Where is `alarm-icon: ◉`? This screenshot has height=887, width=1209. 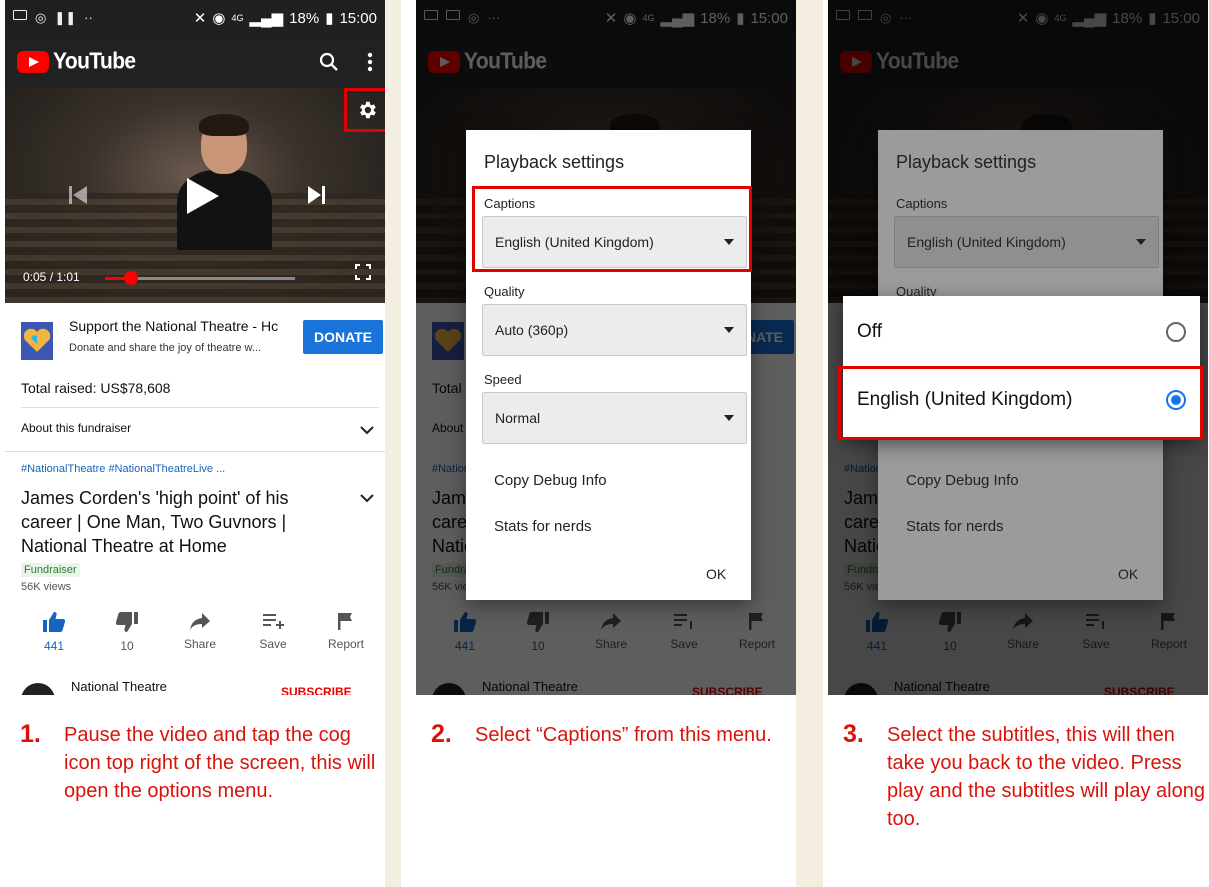
alarm-icon: ◉ is located at coordinates (219, 18).